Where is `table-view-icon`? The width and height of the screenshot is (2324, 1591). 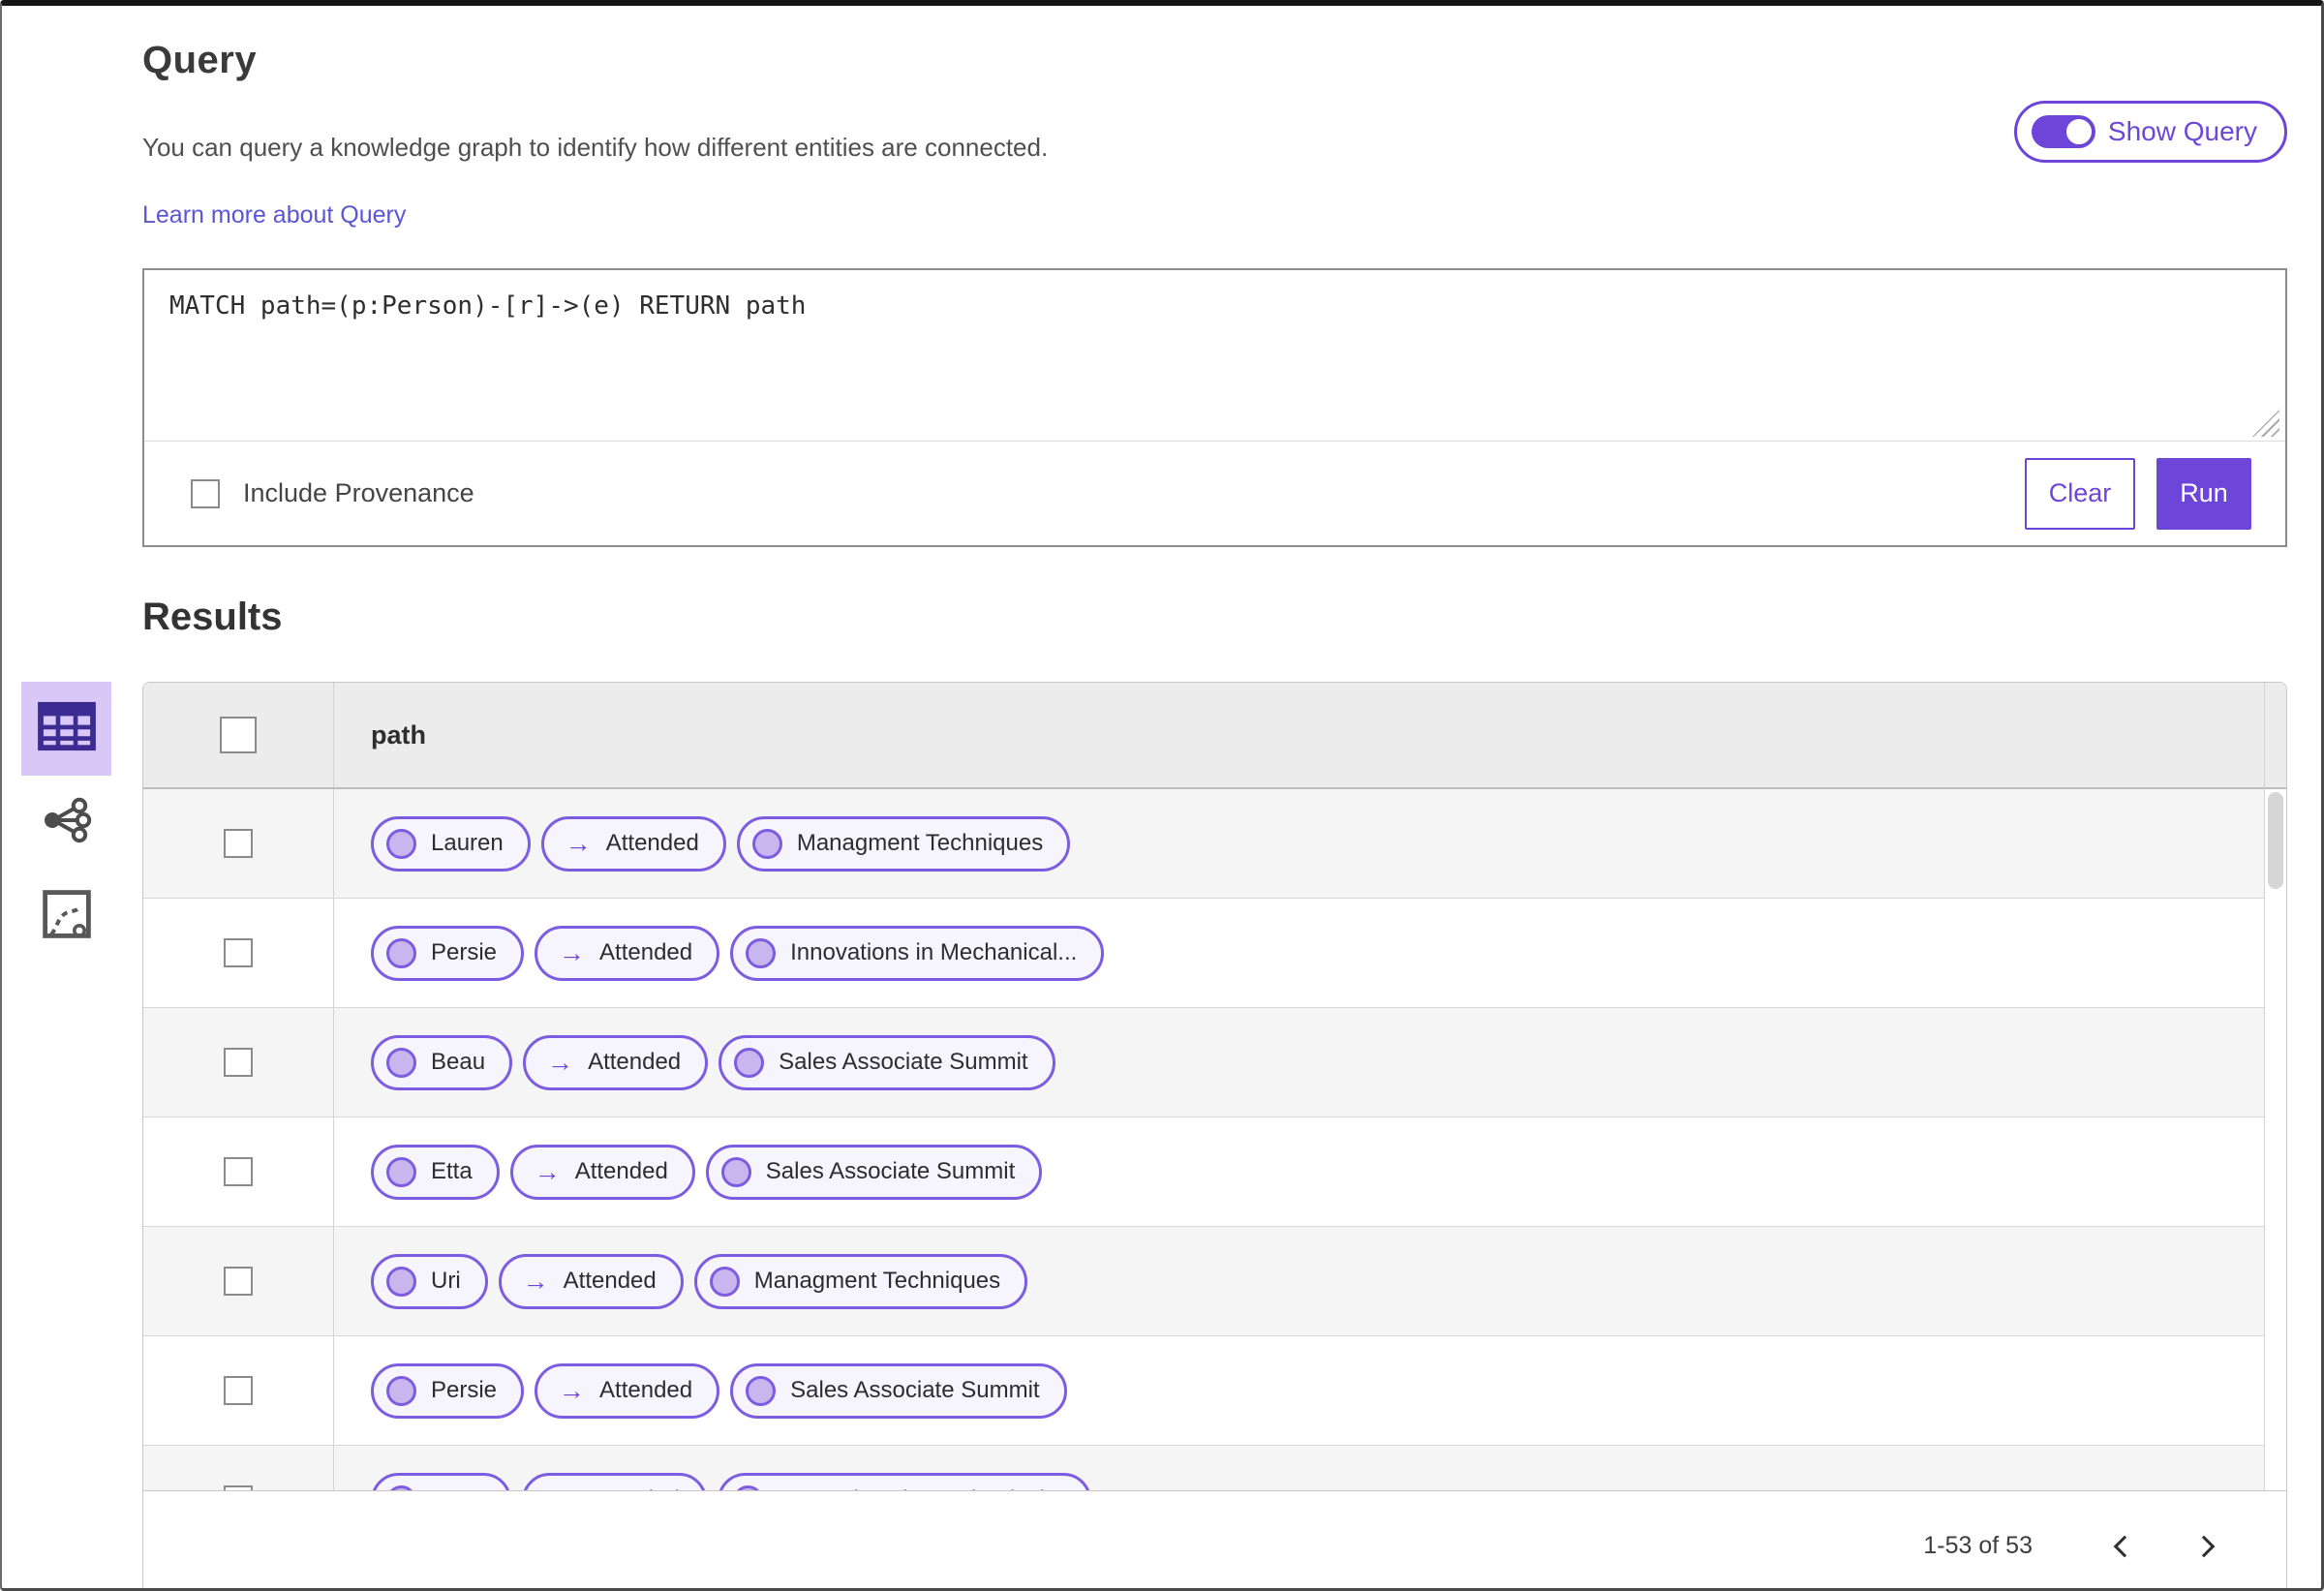
table-view-icon is located at coordinates (67, 728).